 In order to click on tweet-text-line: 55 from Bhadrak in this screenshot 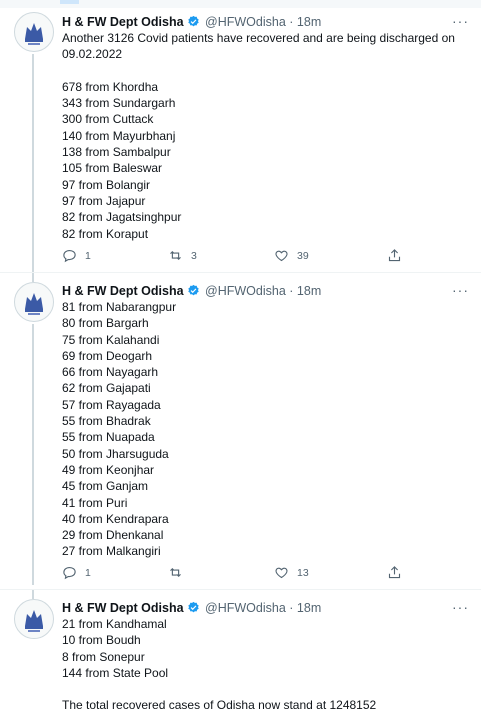, I will do `click(106, 421)`.